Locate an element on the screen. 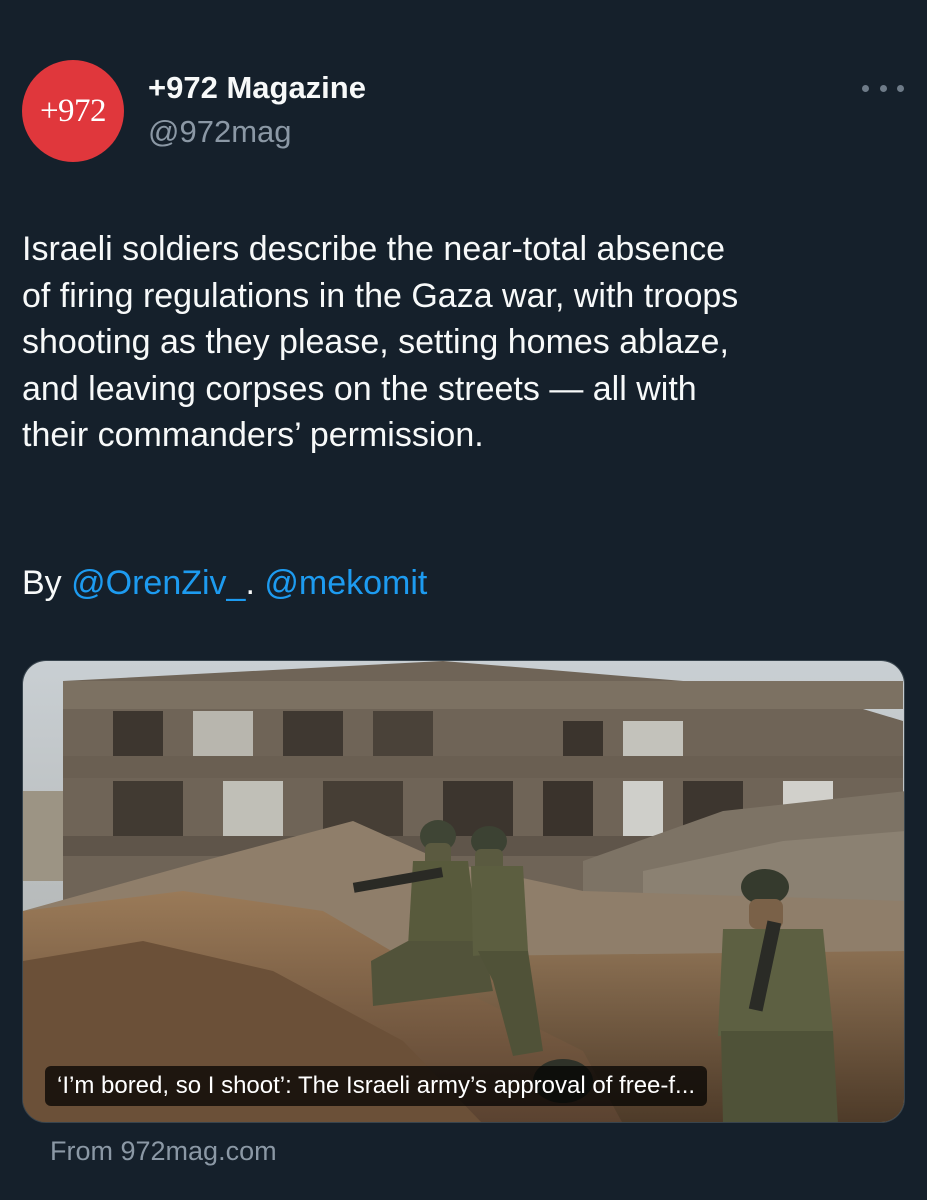 Image resolution: width=927 pixels, height=1200 pixels. user-handle: @972mag is located at coordinates (220, 132).